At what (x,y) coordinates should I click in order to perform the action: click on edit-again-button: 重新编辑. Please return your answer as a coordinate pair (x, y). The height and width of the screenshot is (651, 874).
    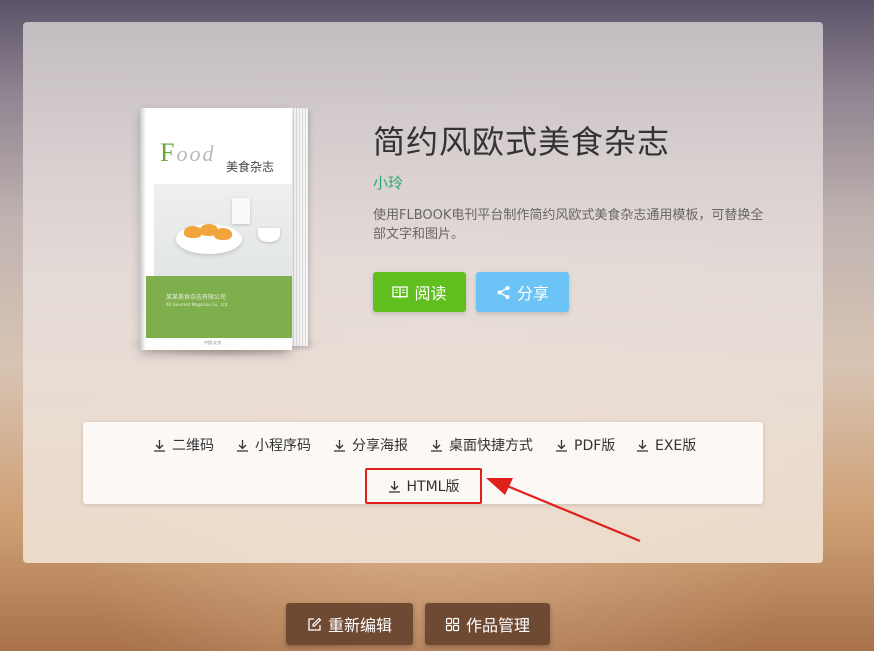
    Looking at the image, I should click on (349, 624).